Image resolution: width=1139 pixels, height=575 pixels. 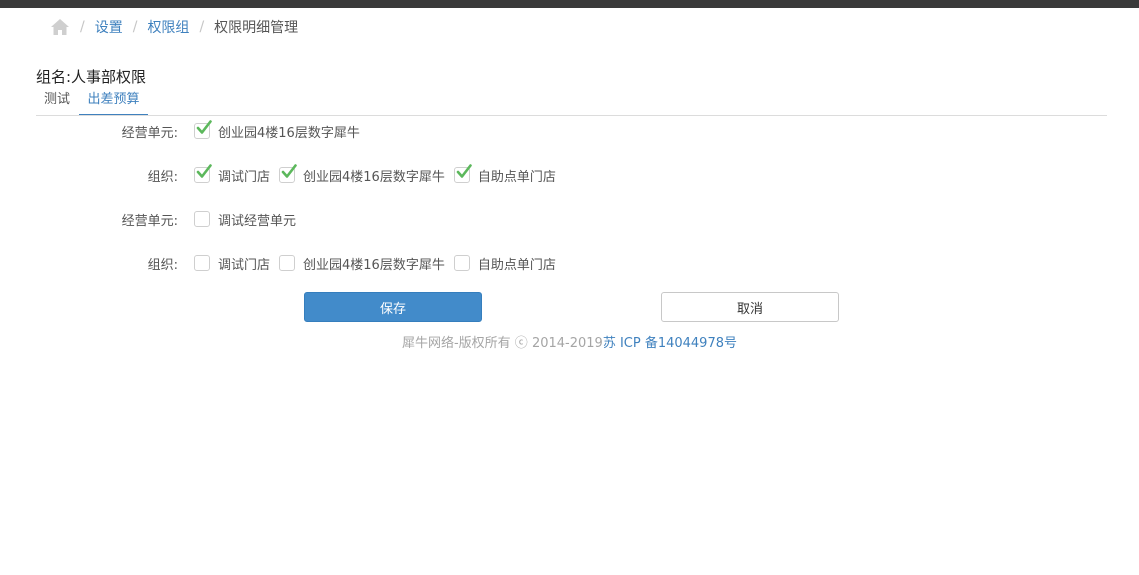 I want to click on tab-test: 测试, so click(x=57, y=102).